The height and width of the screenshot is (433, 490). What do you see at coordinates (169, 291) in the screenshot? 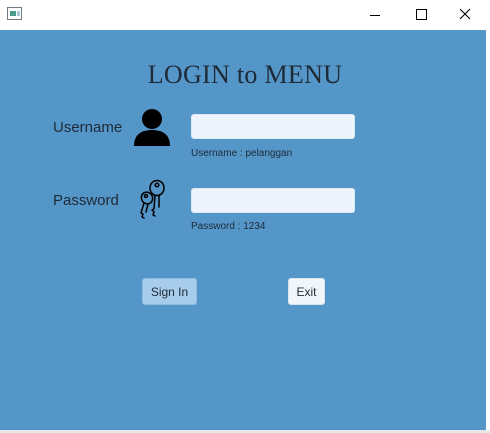
I see `sign-in-button: Sign In` at bounding box center [169, 291].